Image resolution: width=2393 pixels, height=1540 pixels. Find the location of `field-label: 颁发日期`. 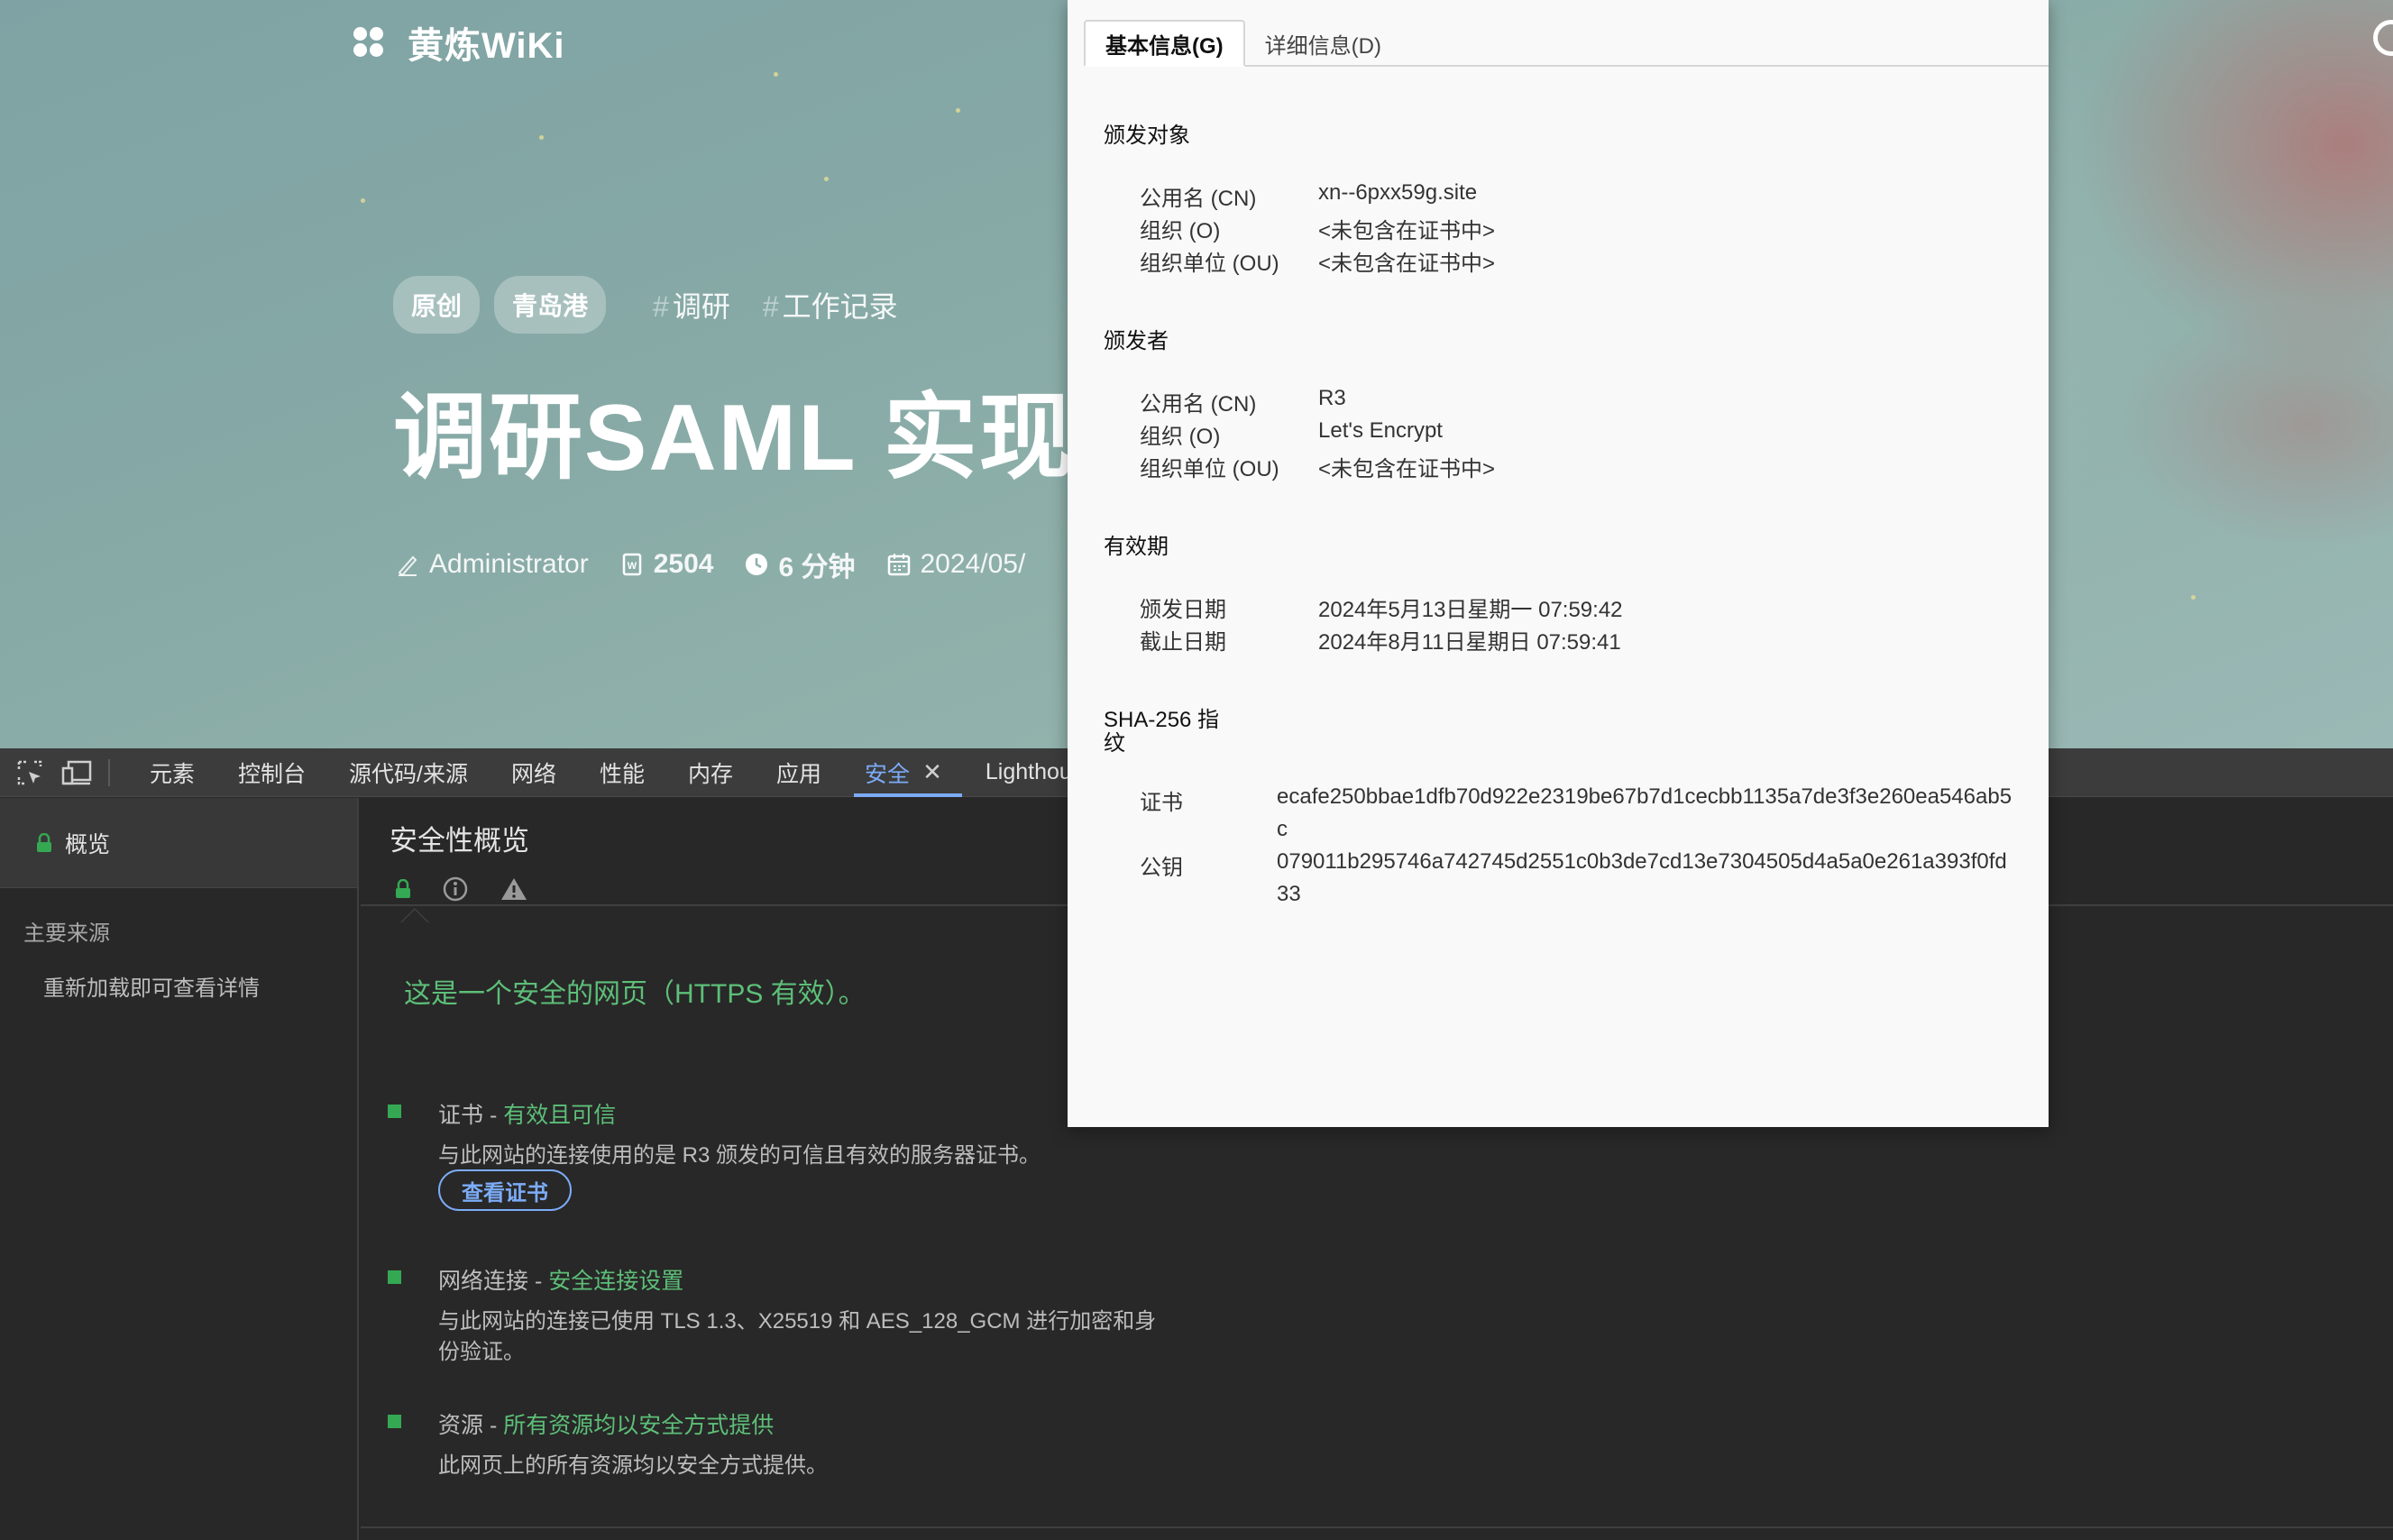

field-label: 颁发日期 is located at coordinates (1183, 610).